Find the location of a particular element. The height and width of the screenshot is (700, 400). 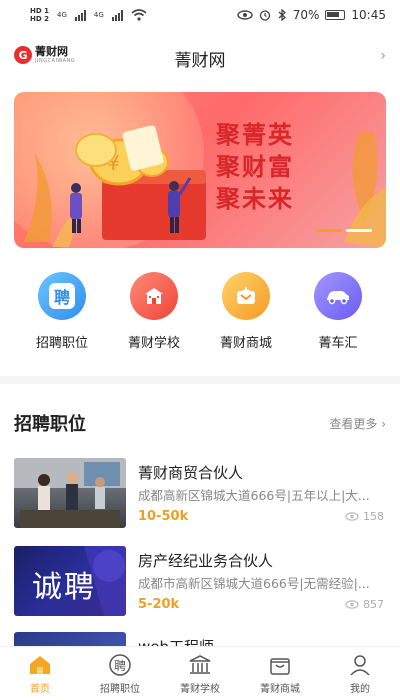

job-salary: 5-20k is located at coordinates (159, 604).